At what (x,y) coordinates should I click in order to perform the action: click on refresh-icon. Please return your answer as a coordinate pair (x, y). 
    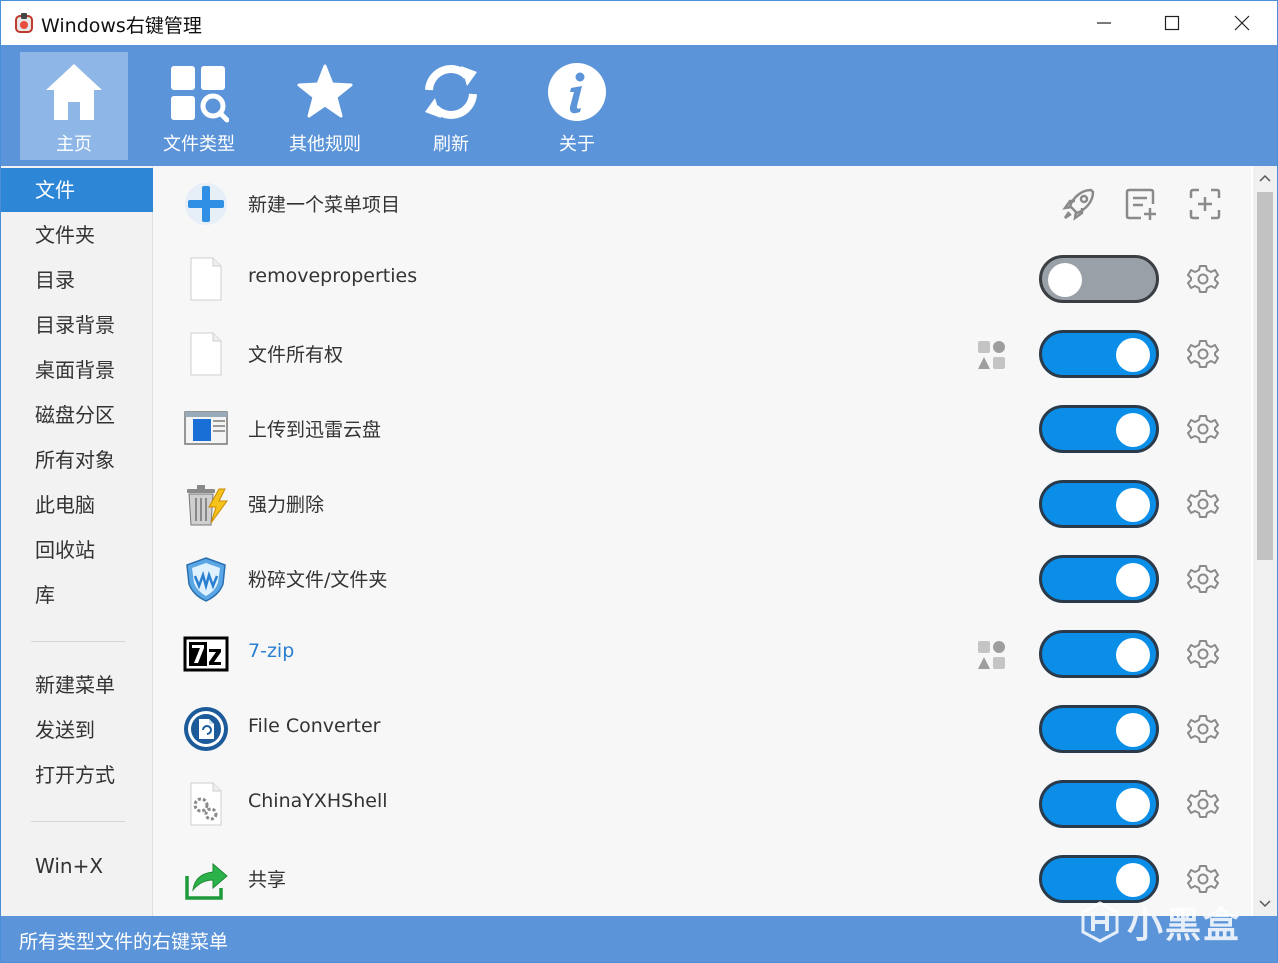
    Looking at the image, I should click on (451, 92).